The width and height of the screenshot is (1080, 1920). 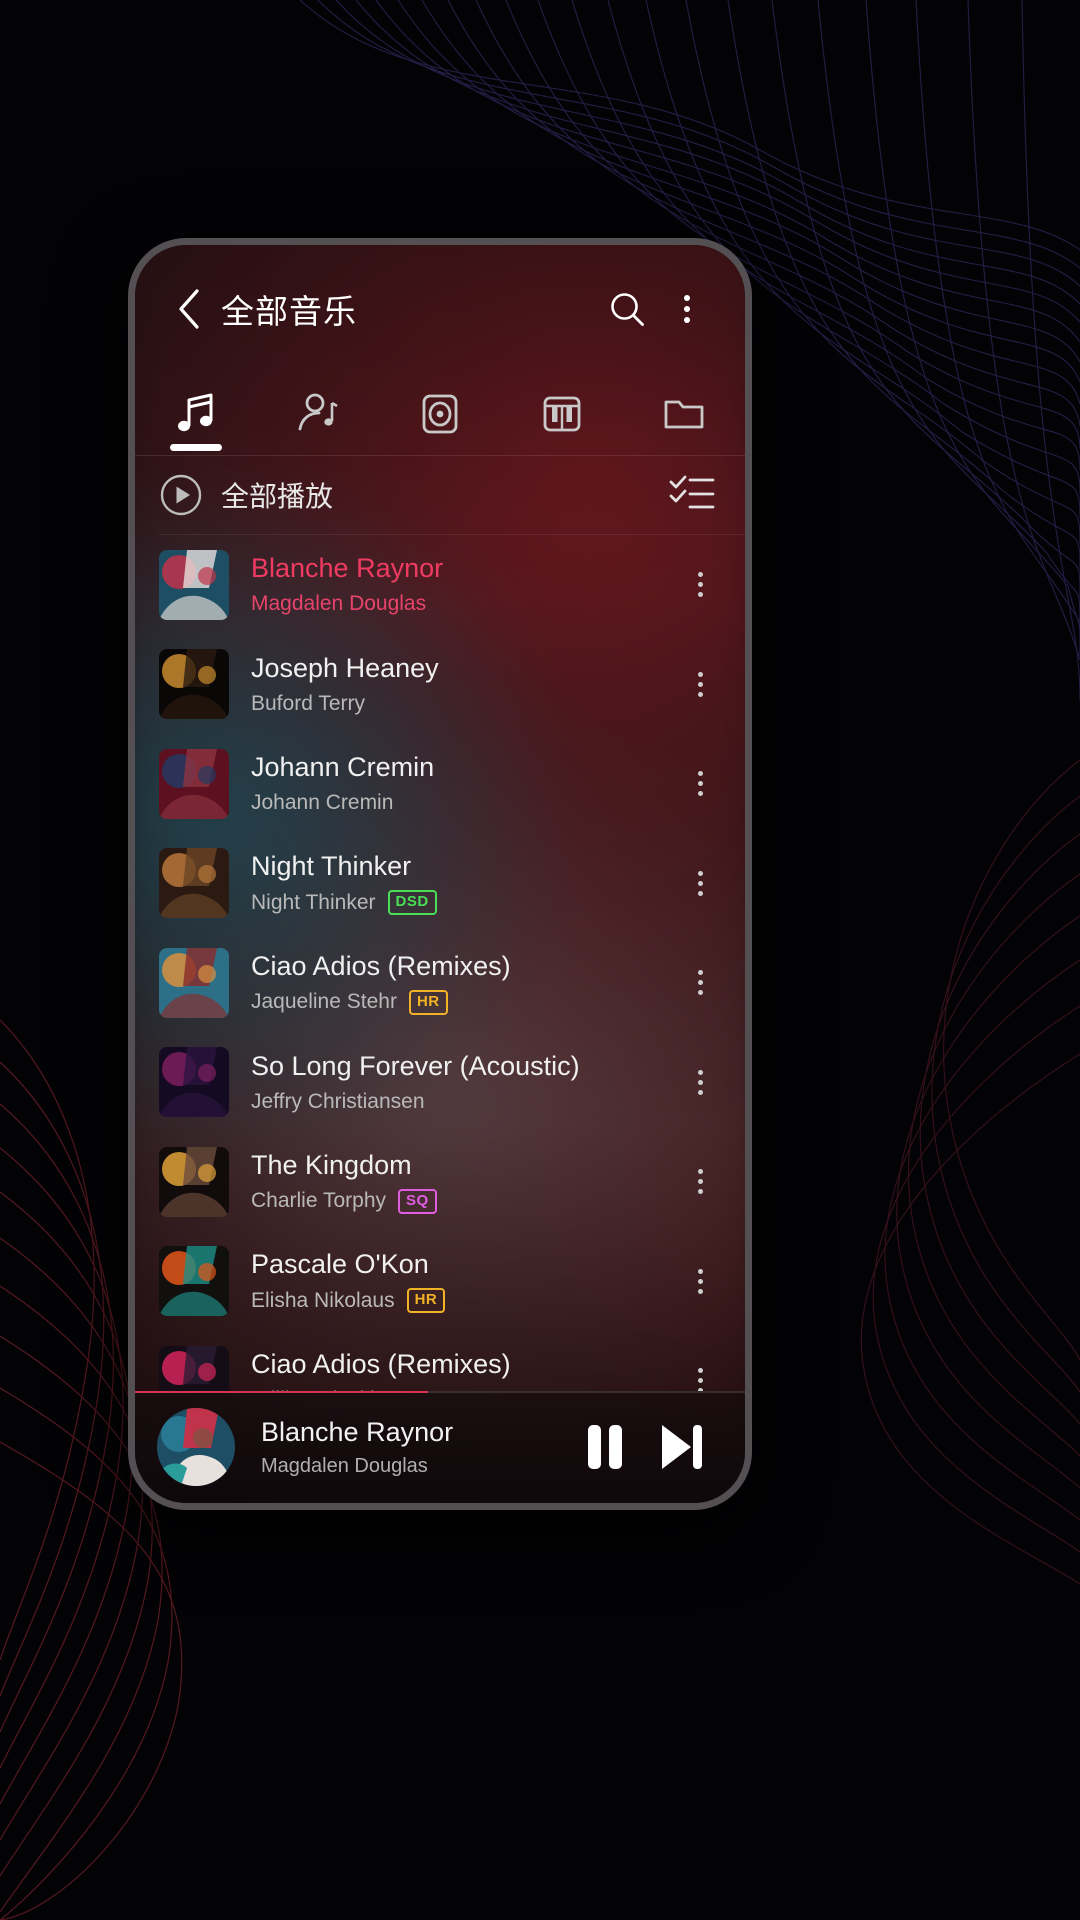 I want to click on app-header: 全部音乐, so click(x=440, y=309).